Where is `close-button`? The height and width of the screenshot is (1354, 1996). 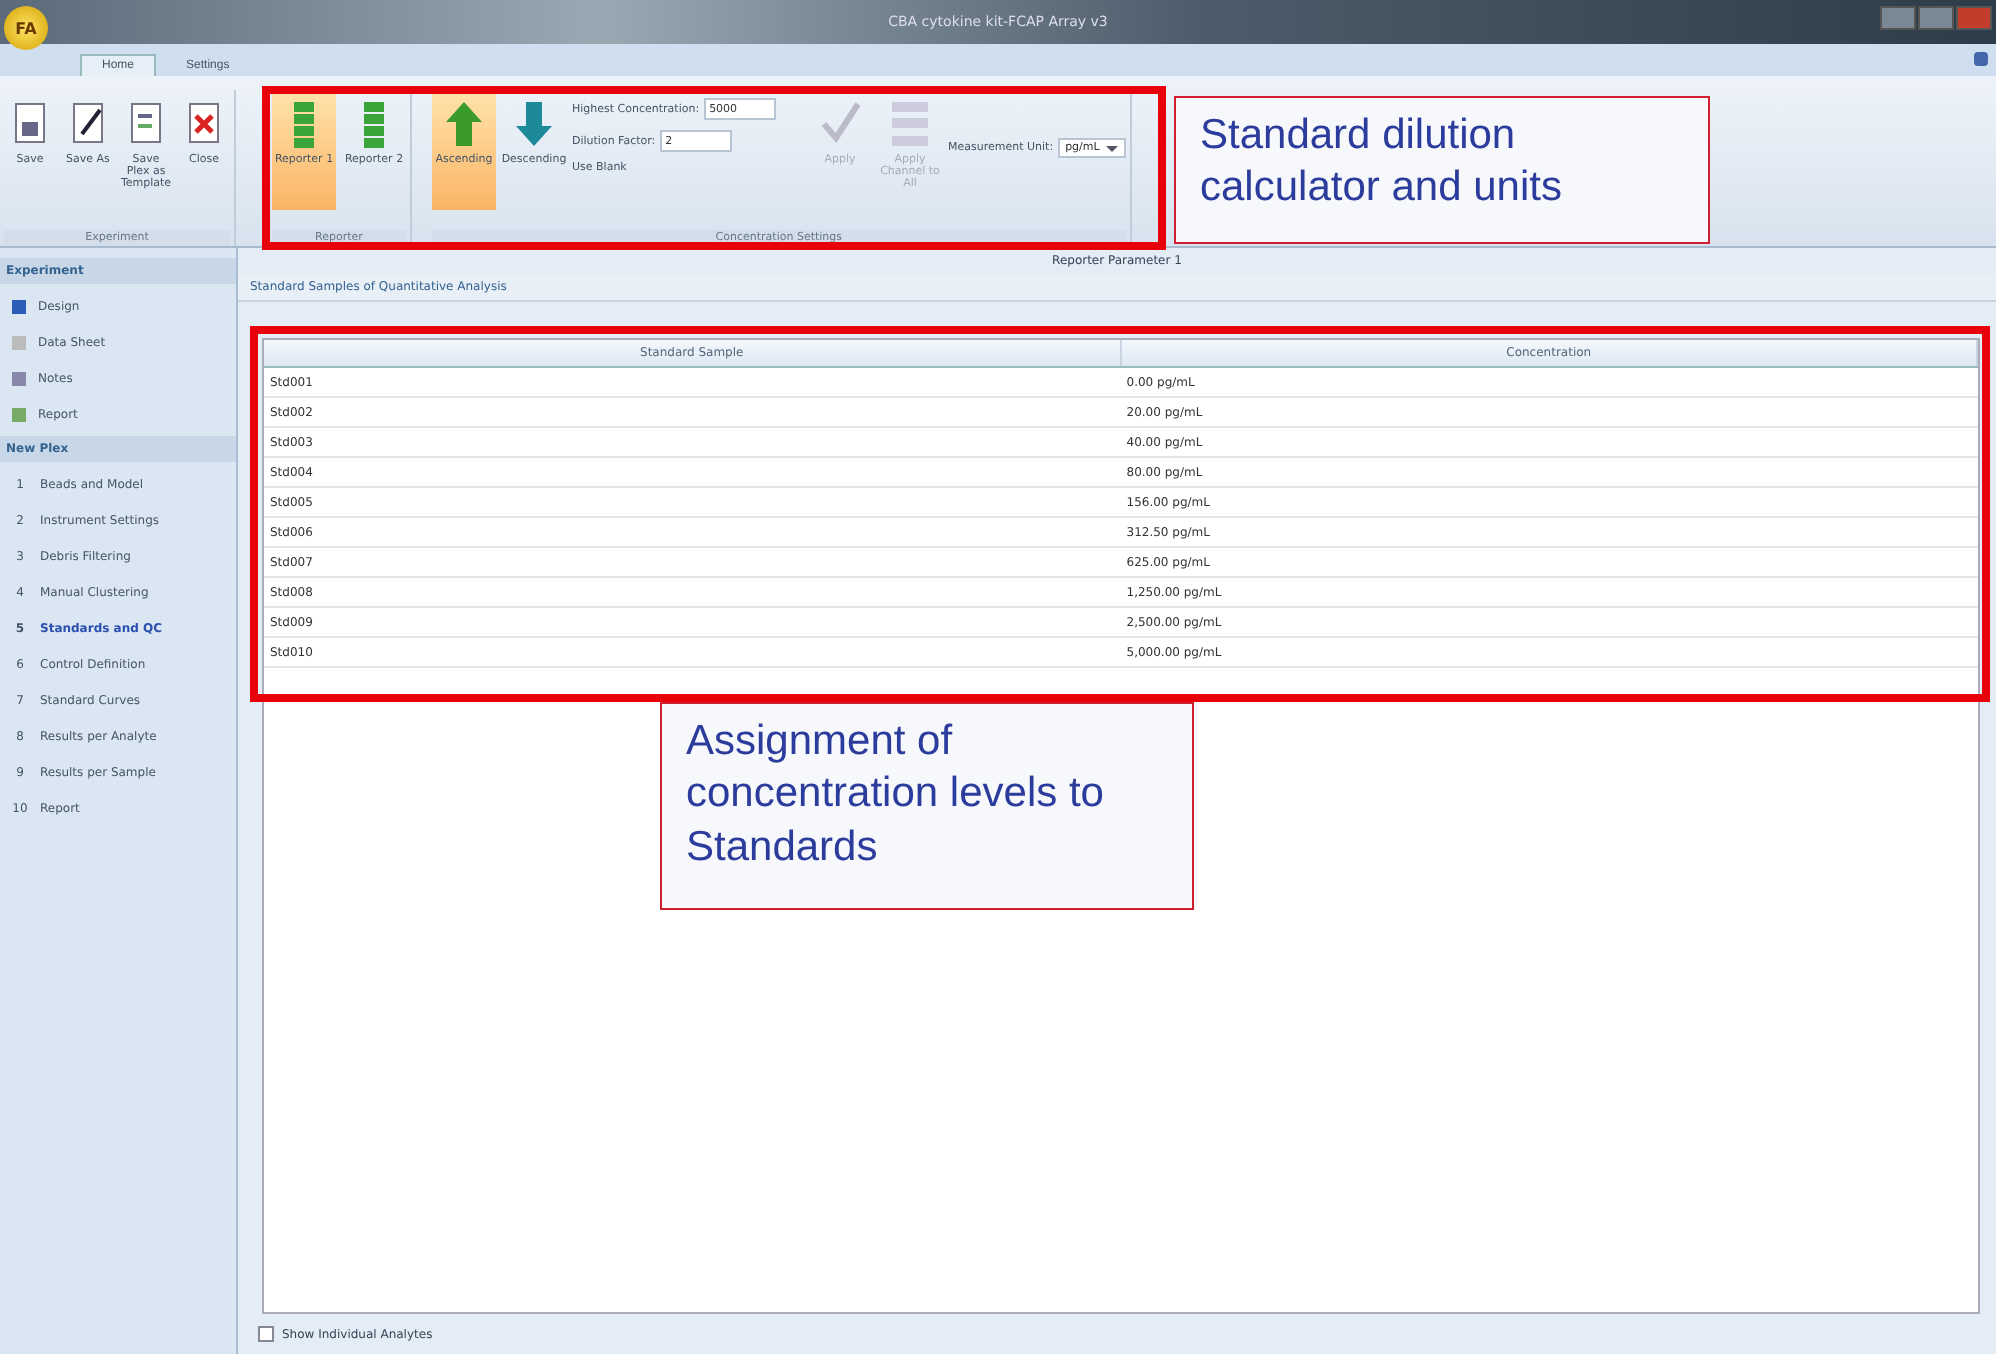
close-button is located at coordinates (1974, 18).